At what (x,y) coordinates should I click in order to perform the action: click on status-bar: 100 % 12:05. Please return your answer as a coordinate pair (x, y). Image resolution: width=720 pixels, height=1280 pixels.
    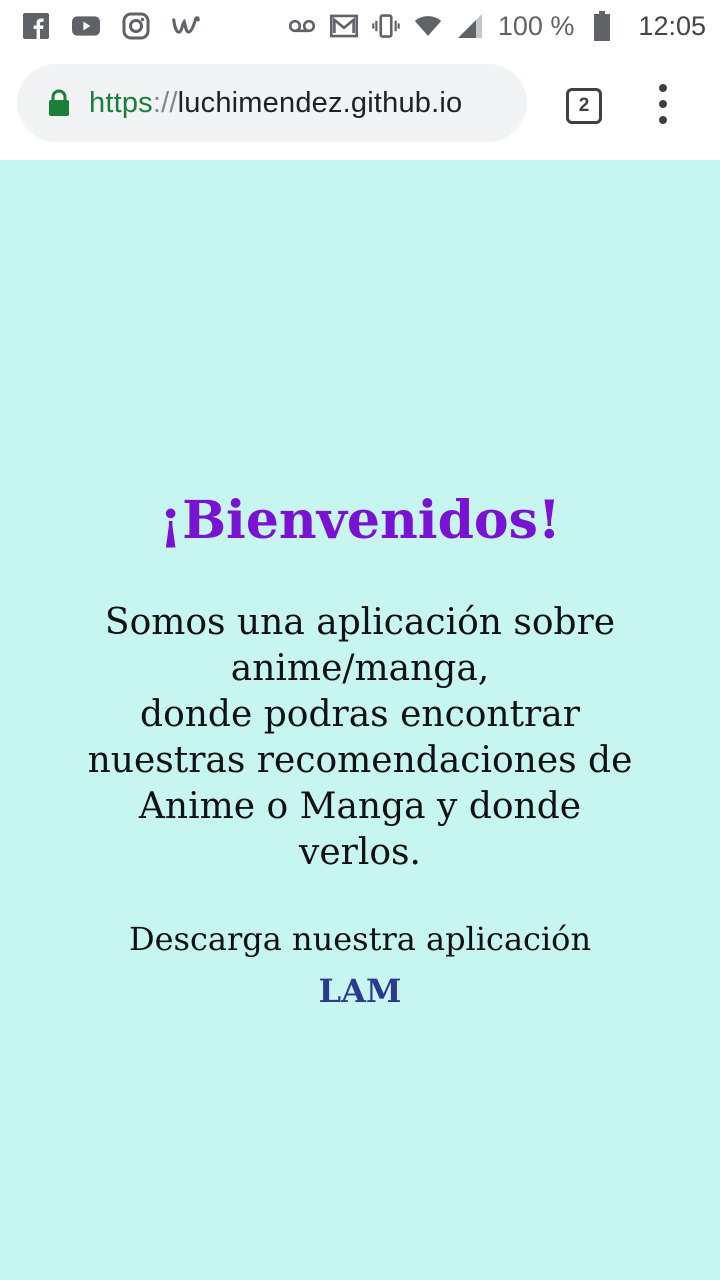
    Looking at the image, I should click on (360, 26).